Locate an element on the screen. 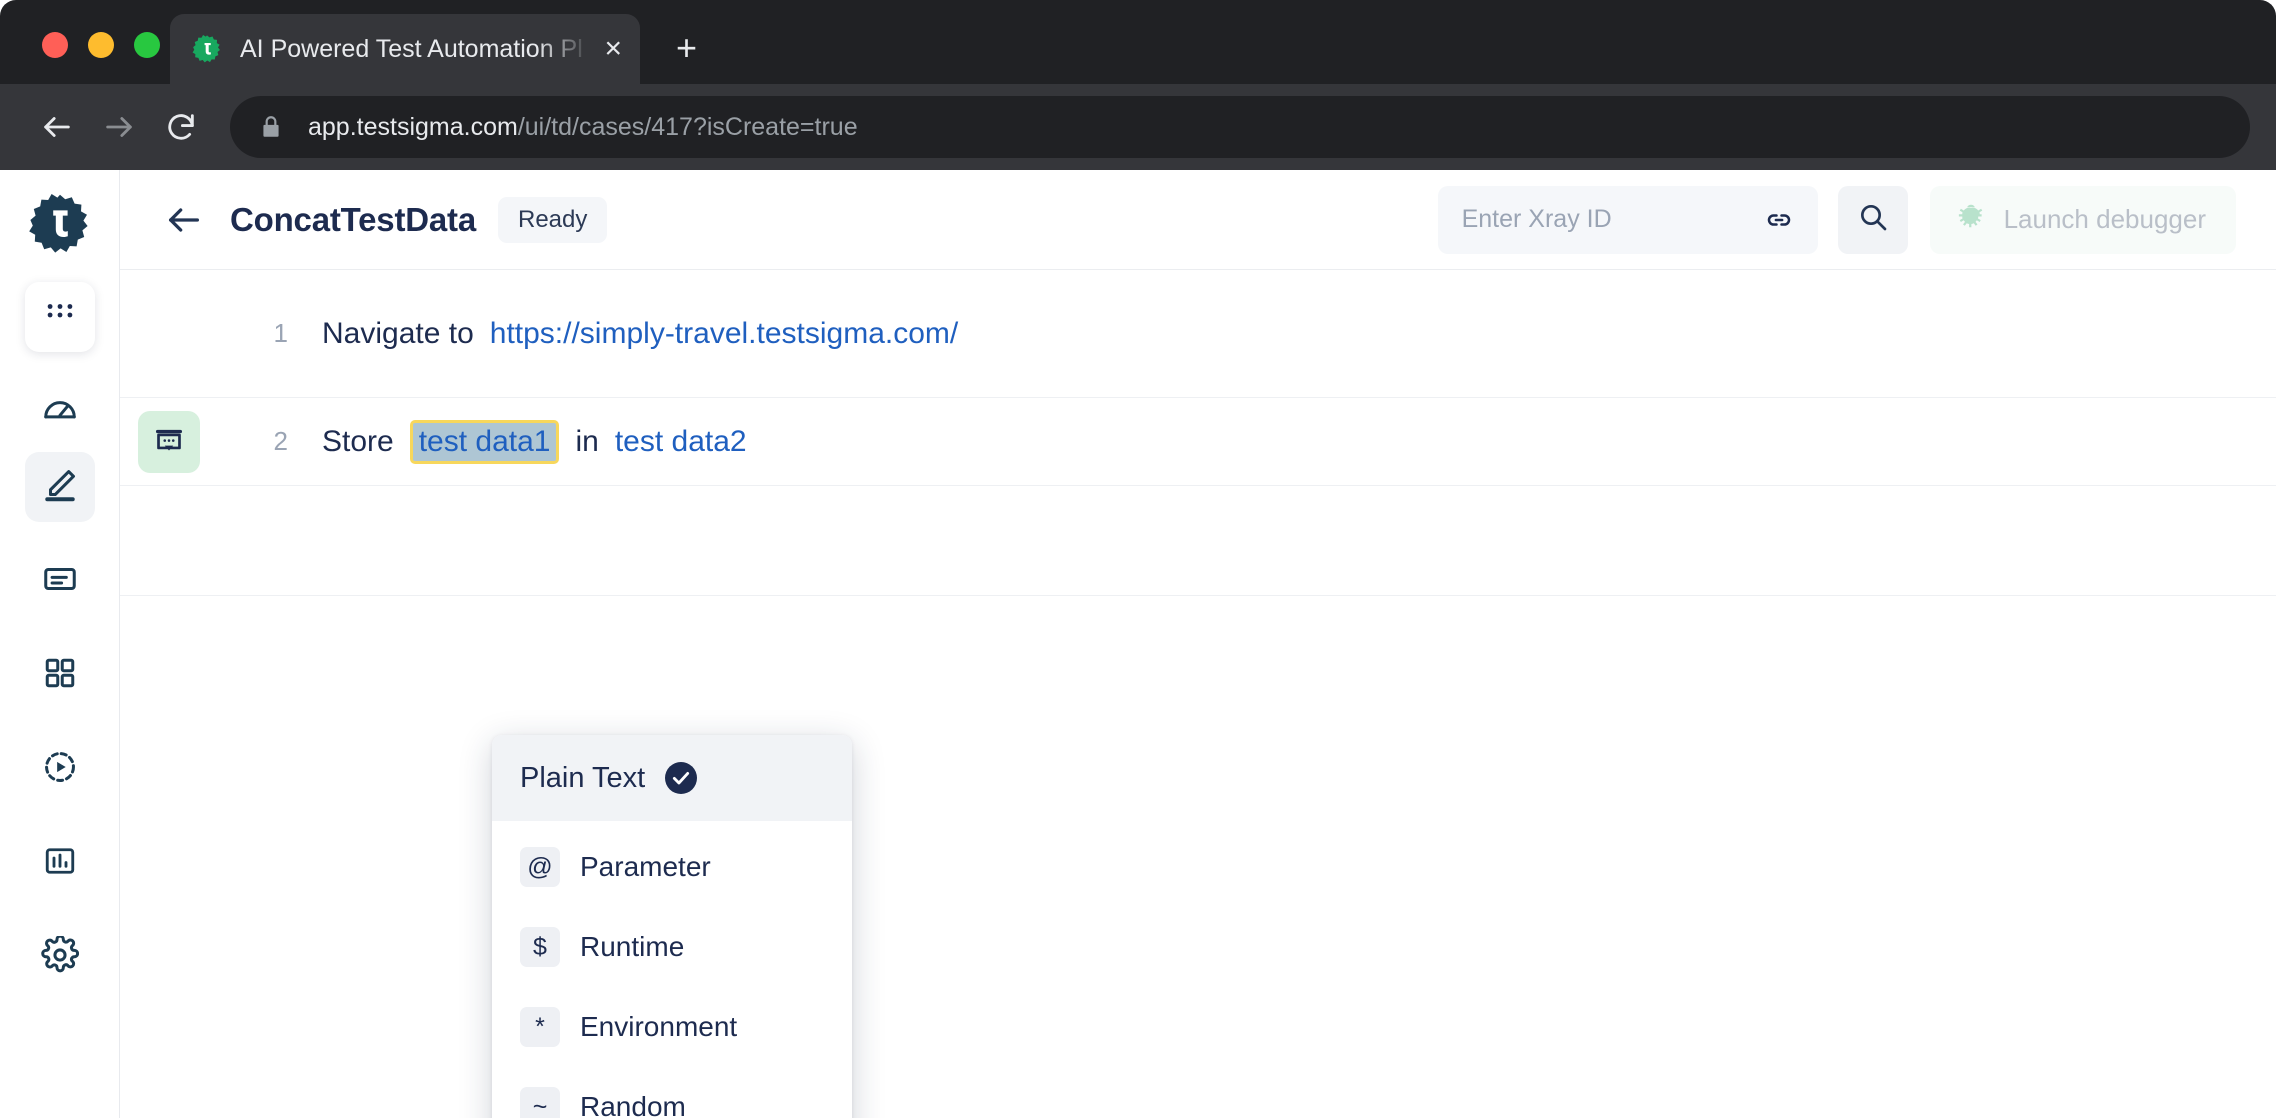 This screenshot has width=2276, height=1118. tab-strip: AI Powered Test Automation Pl × + is located at coordinates (433, 49).